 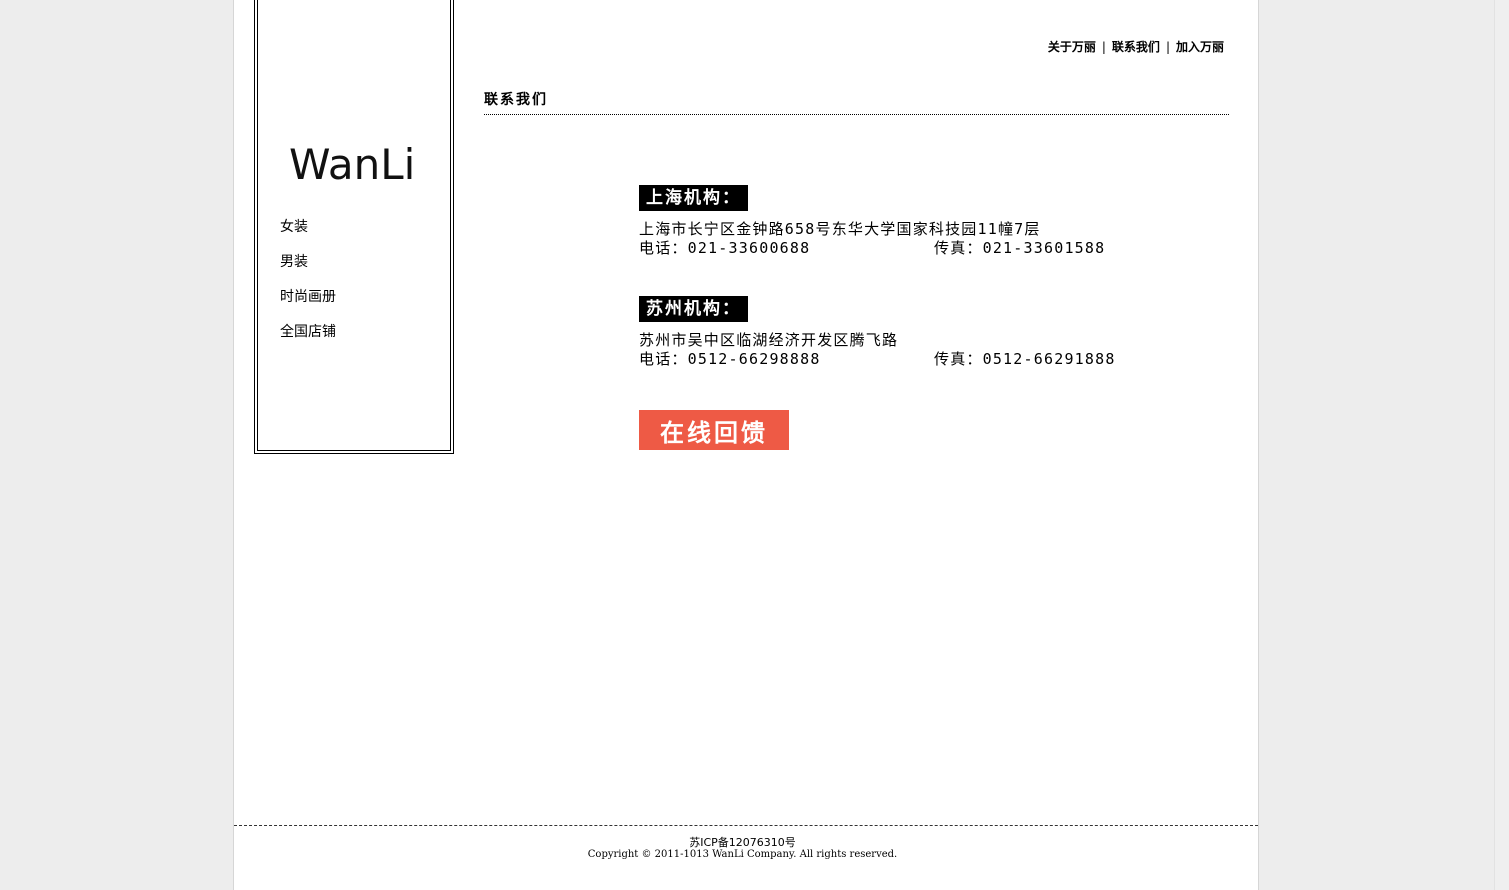 What do you see at coordinates (308, 234) in the screenshot?
I see `sidebar-item-womens: 女装` at bounding box center [308, 234].